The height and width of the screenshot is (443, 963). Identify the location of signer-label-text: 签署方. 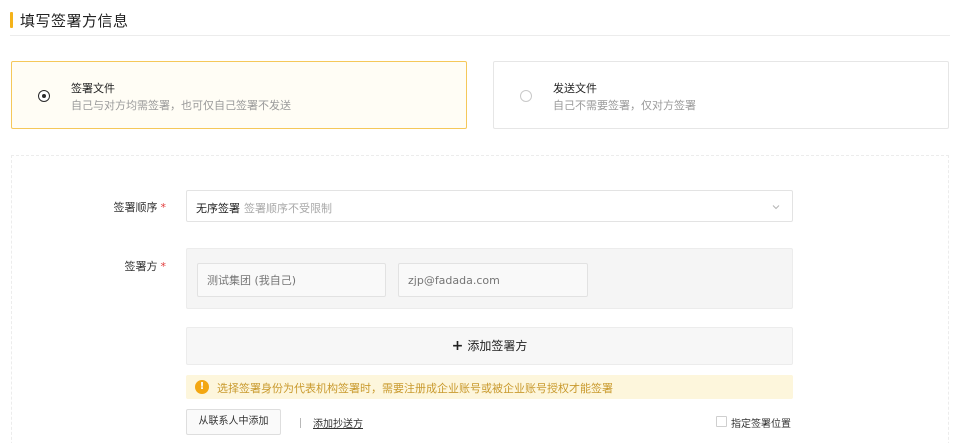
(141, 266).